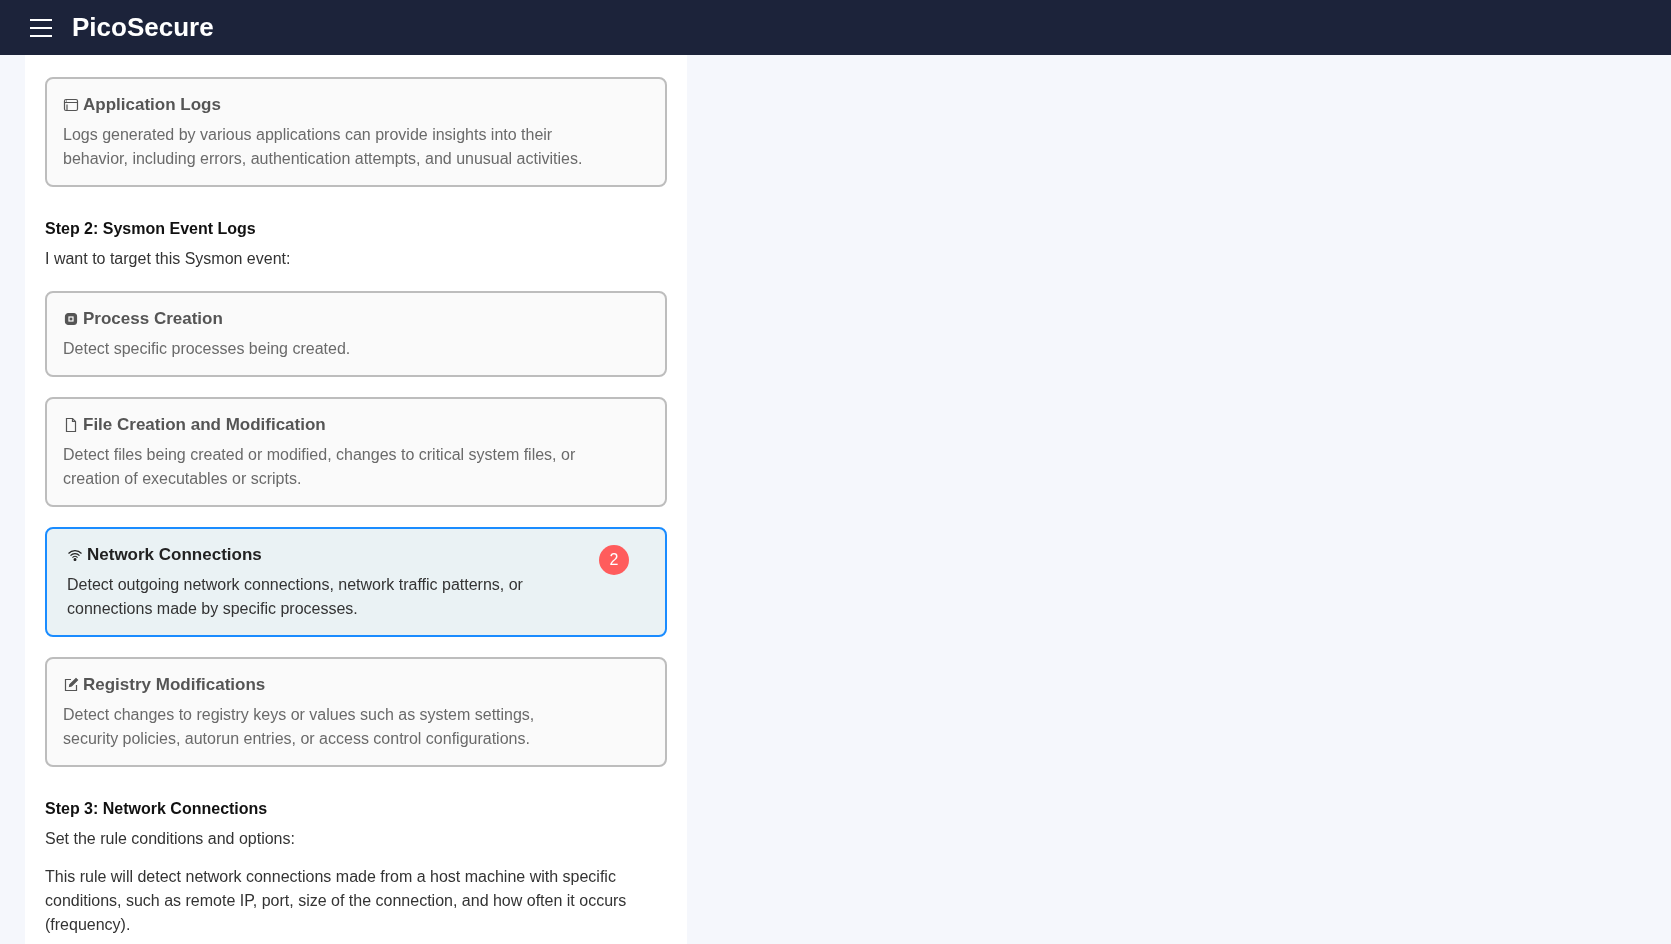  What do you see at coordinates (41, 27) in the screenshot?
I see `menu-icon` at bounding box center [41, 27].